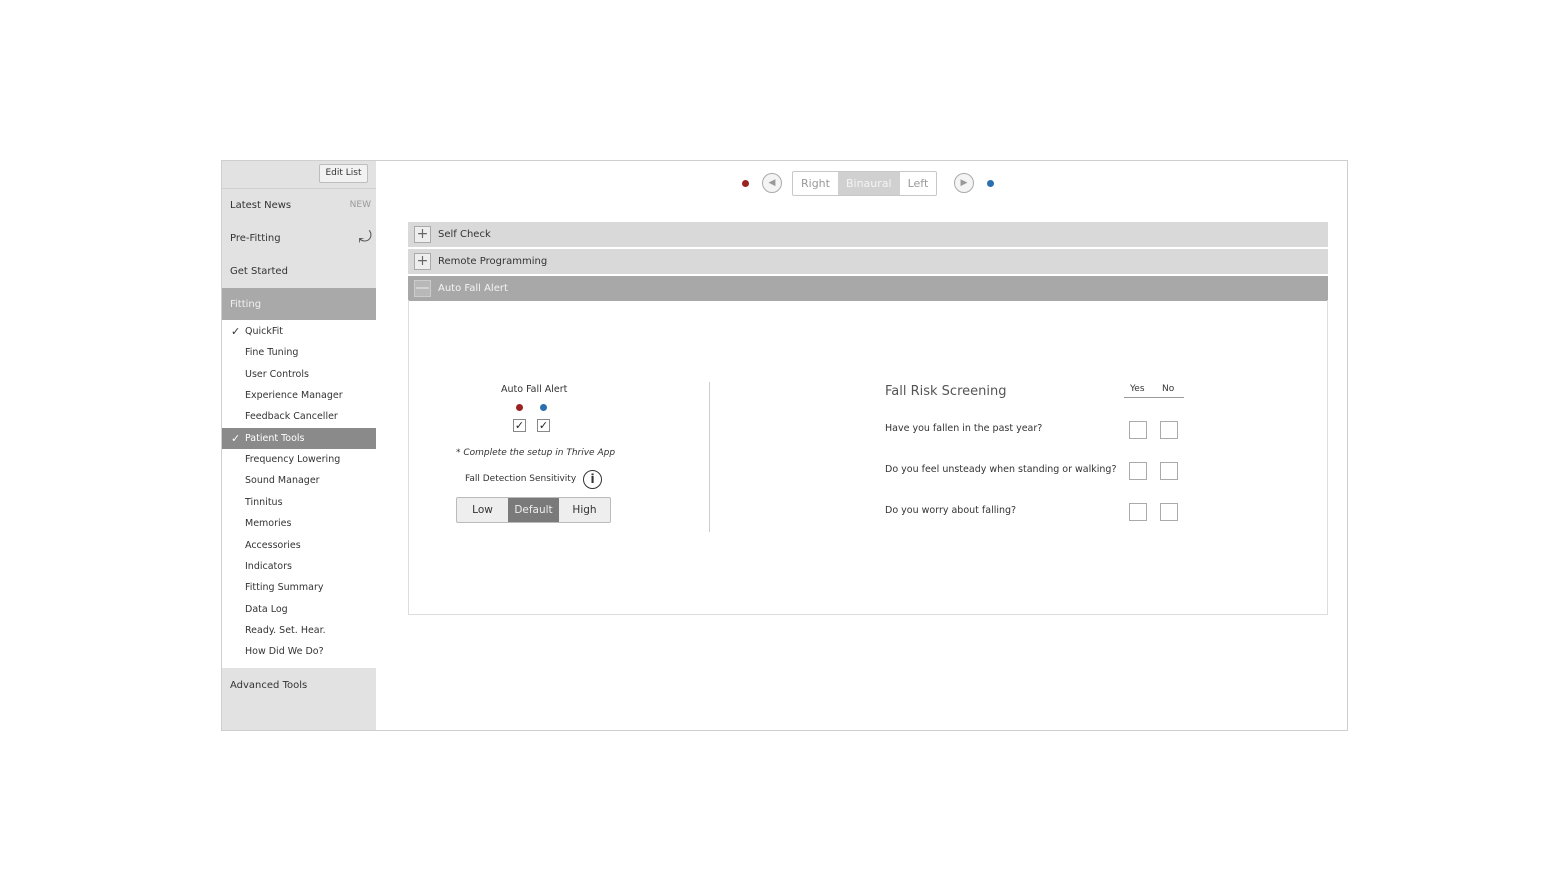 Image resolution: width=1568 pixels, height=882 pixels. I want to click on sensitivity-label: Fall Detection Sensitivity, so click(521, 479).